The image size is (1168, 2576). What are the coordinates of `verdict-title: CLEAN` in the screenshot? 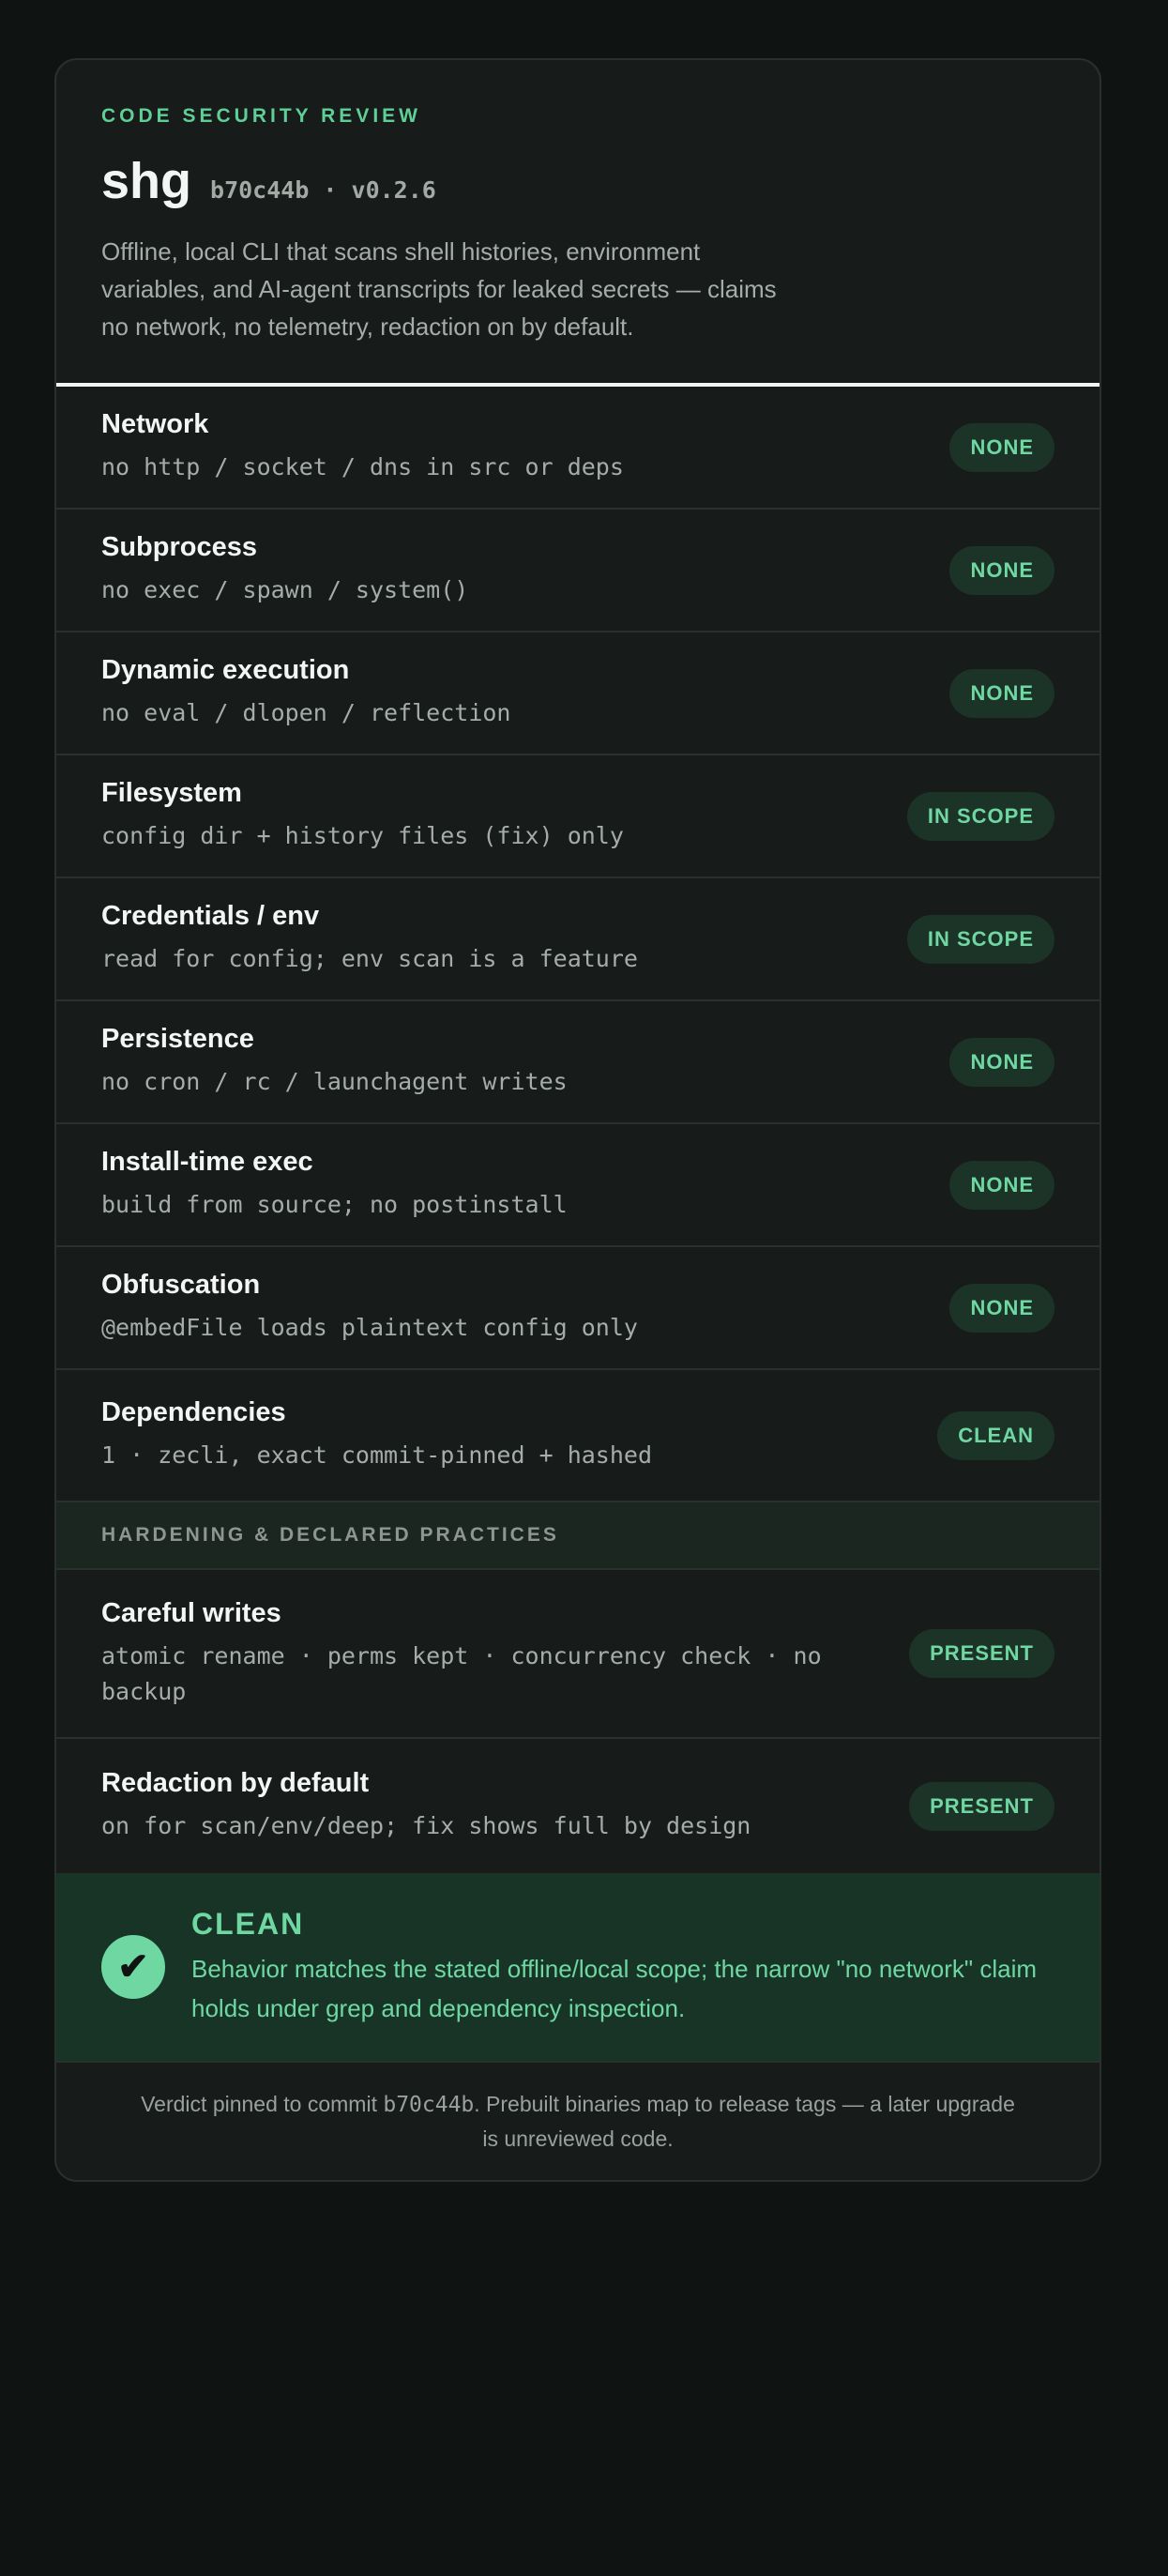 It's located at (248, 1923).